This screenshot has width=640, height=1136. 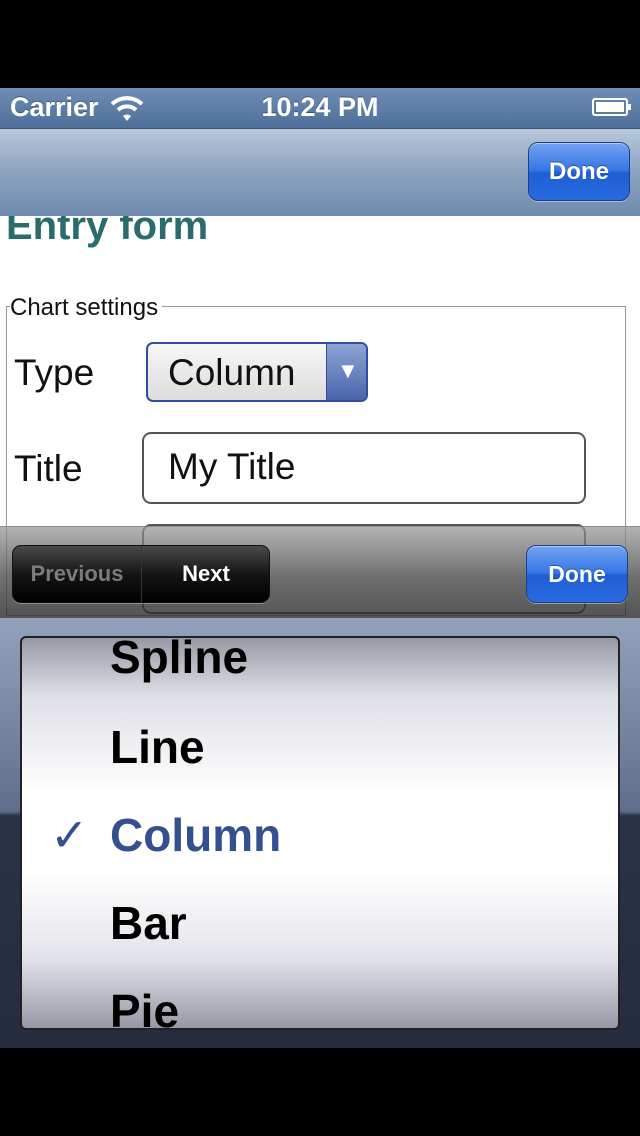 I want to click on screen-bottom, so click(x=320, y=1092).